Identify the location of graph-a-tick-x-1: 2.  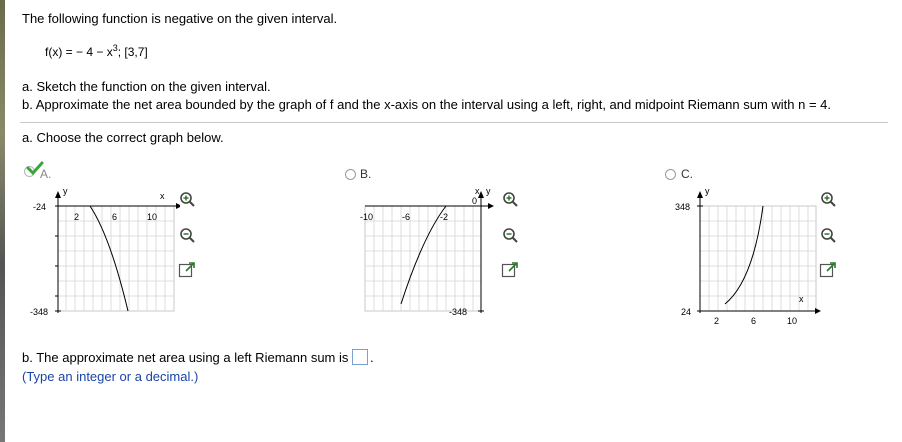
(76, 217).